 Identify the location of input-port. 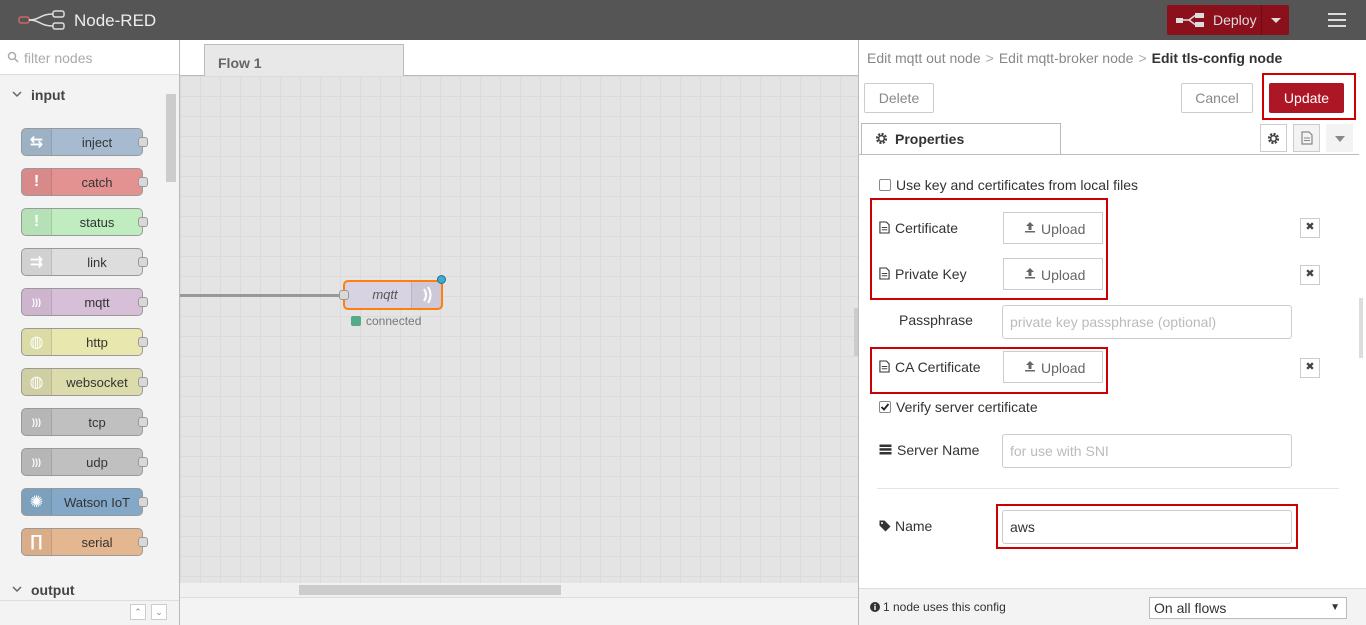
(344, 295).